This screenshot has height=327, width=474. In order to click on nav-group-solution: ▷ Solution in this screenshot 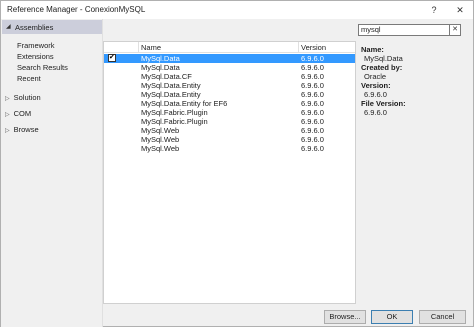, I will do `click(23, 97)`.